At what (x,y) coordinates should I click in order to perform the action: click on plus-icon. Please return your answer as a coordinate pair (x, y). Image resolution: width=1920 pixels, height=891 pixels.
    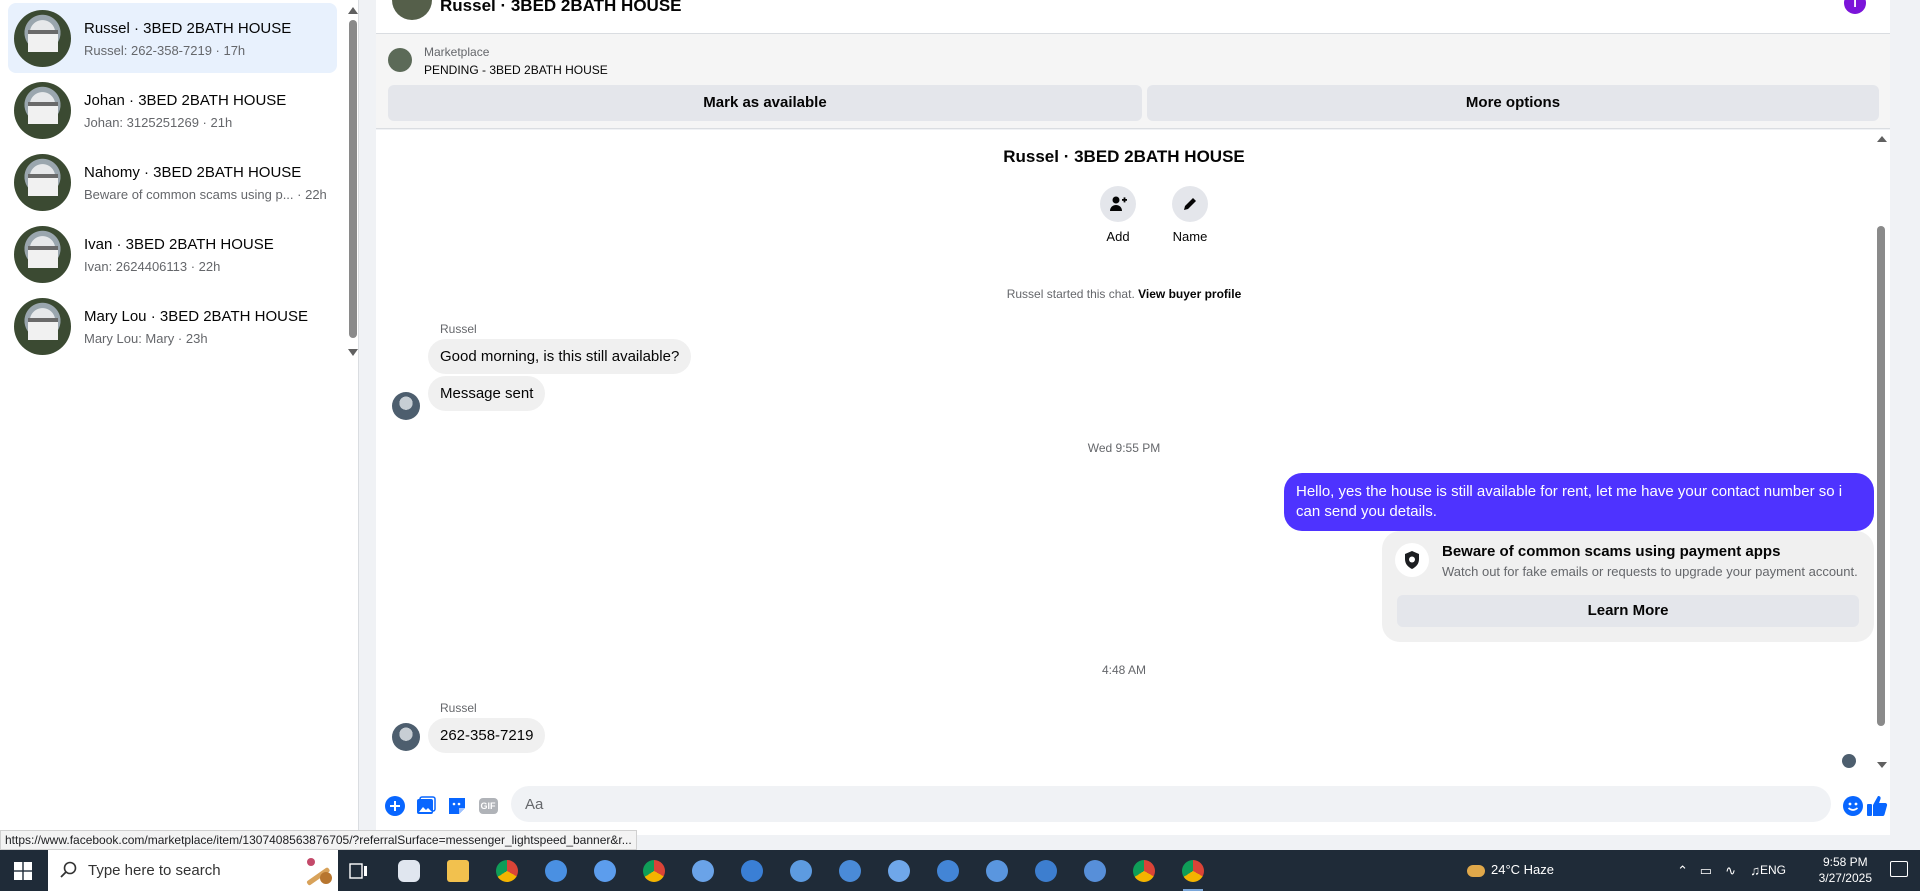
    Looking at the image, I should click on (395, 806).